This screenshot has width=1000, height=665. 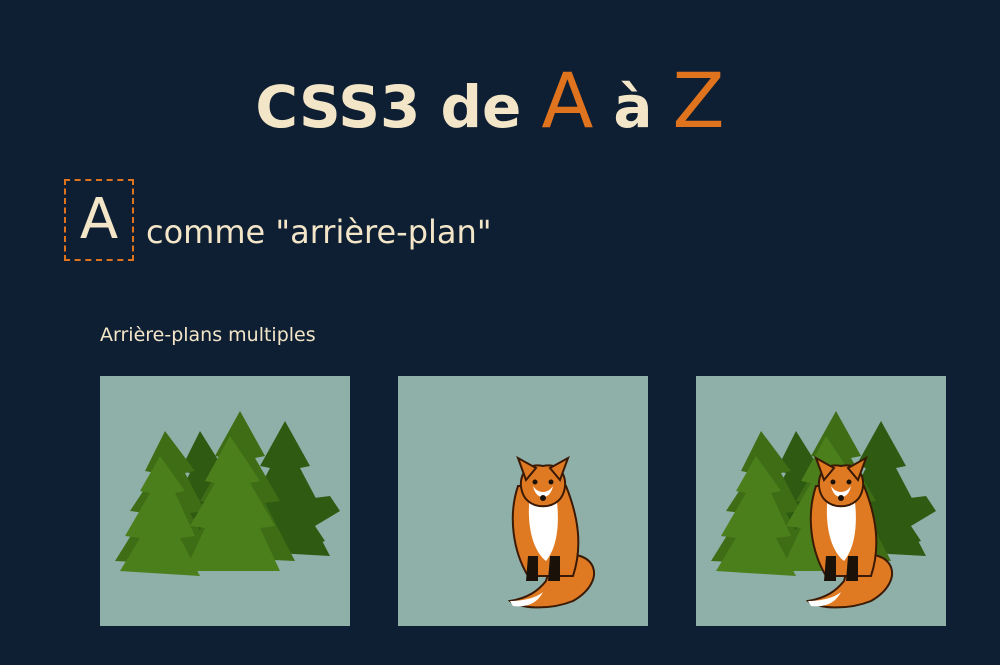 What do you see at coordinates (698, 100) in the screenshot?
I see `title-letter-end: Z` at bounding box center [698, 100].